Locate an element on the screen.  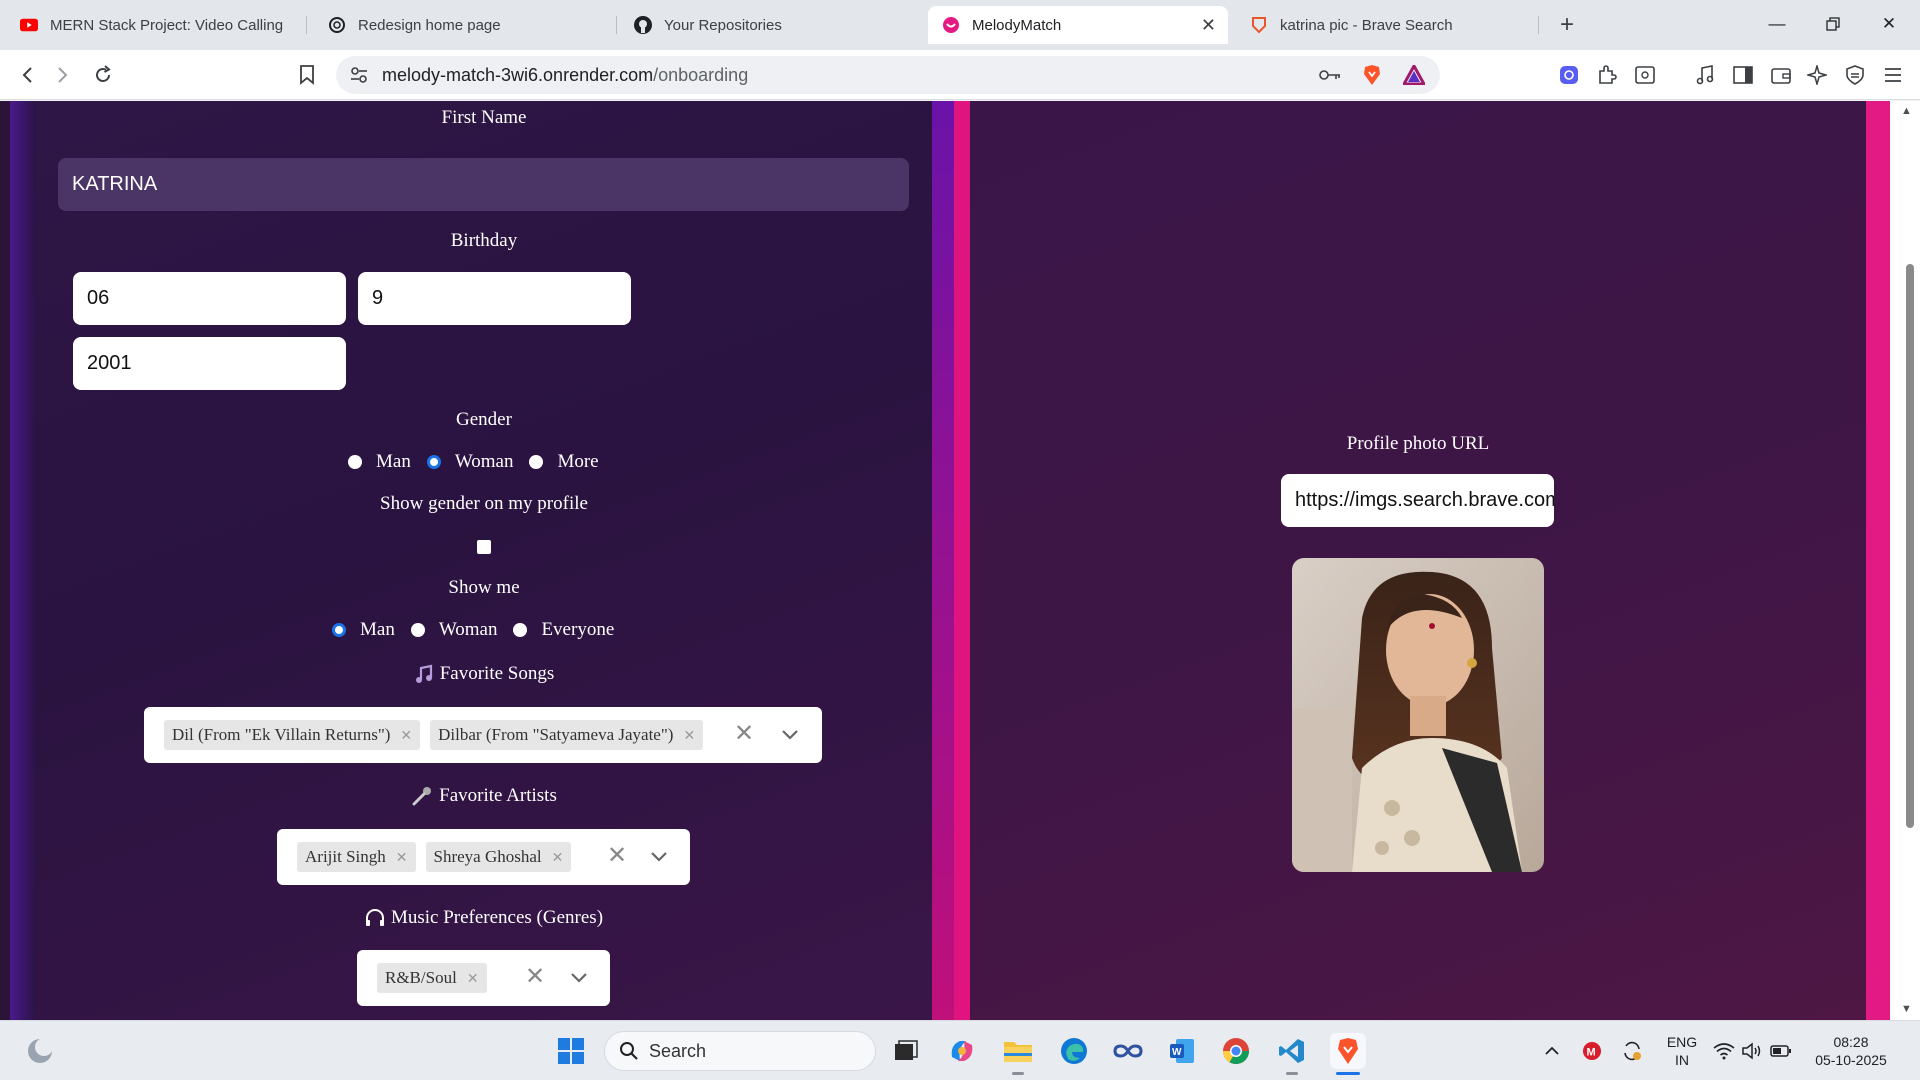
windows-start-icon is located at coordinates (571, 1051).